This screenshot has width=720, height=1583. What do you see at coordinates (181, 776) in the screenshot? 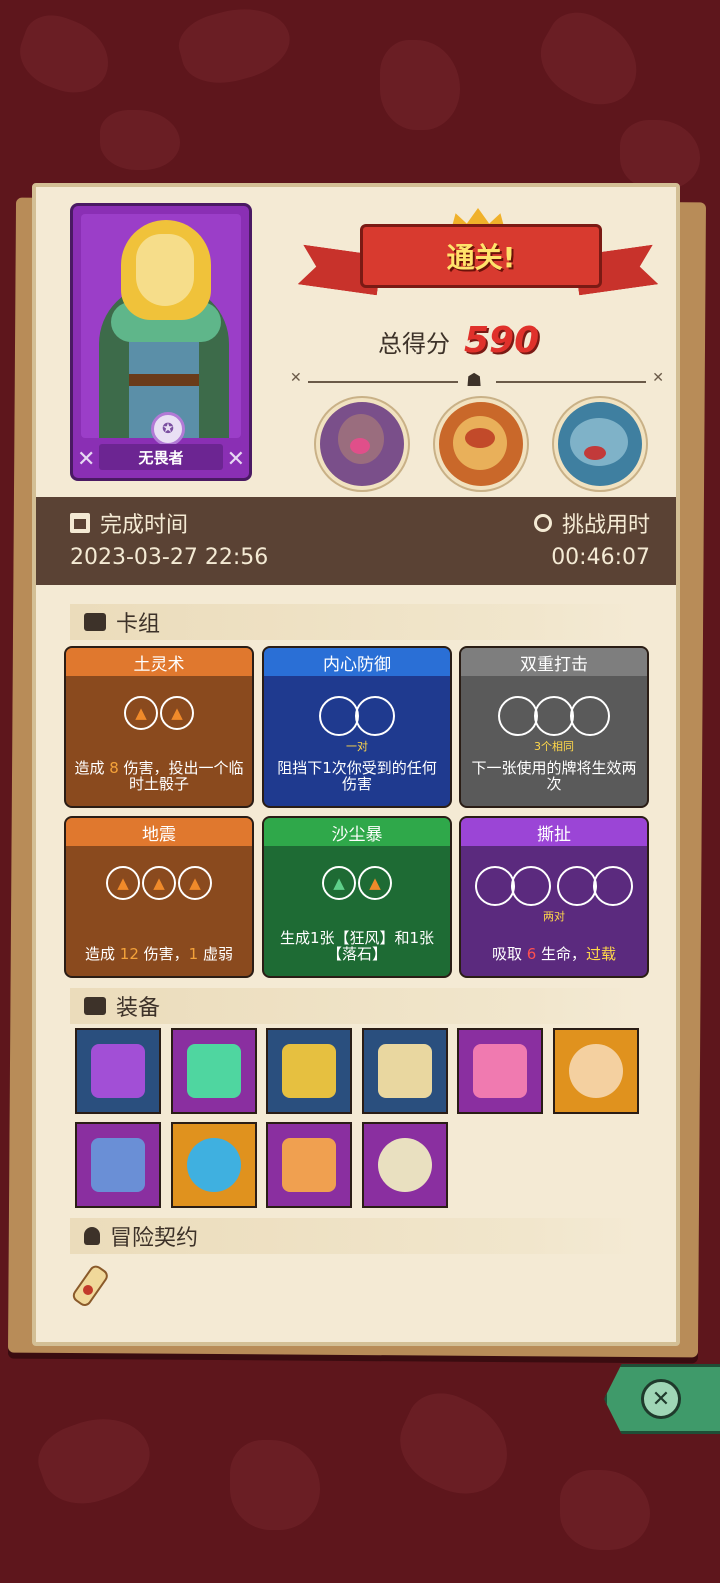
I see `card-desc-part: 伤害，投出一个临时土骰子` at bounding box center [181, 776].